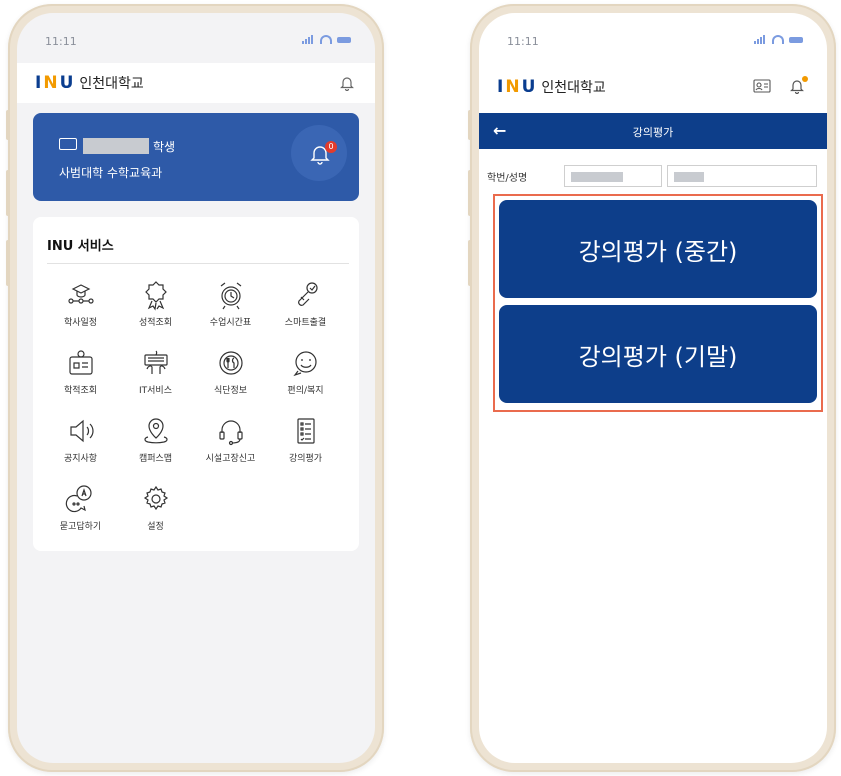 This screenshot has height=776, width=841. Describe the element at coordinates (305, 431) in the screenshot. I see `checklist-icon` at that location.